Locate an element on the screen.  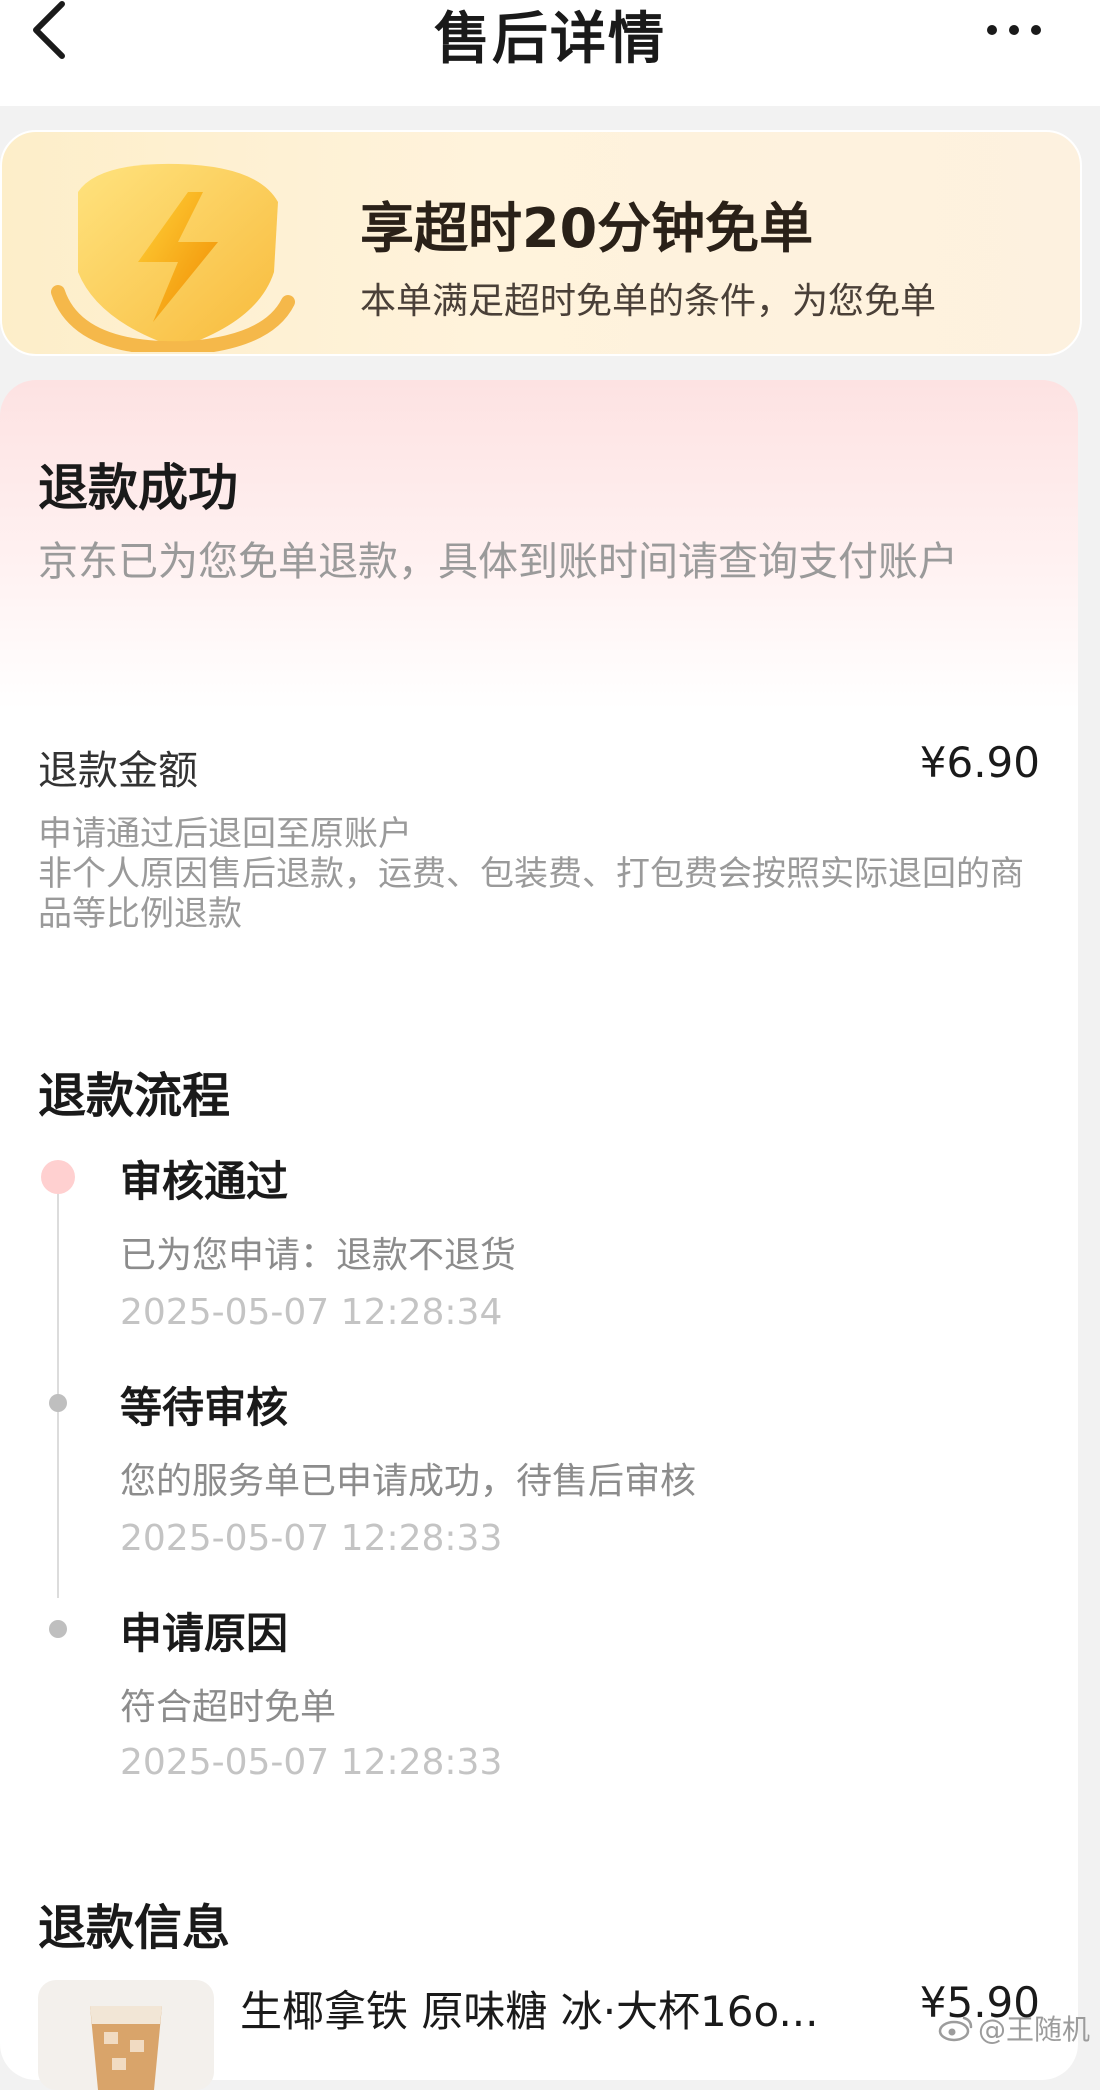
refund-status-description: 京东已为您免单退款，具体到账时间请查询支付账户 is located at coordinates (498, 562).